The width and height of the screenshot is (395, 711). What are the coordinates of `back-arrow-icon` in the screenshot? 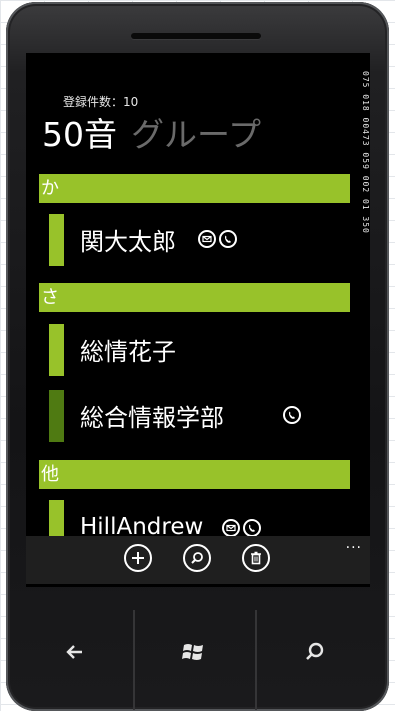 It's located at (74, 652).